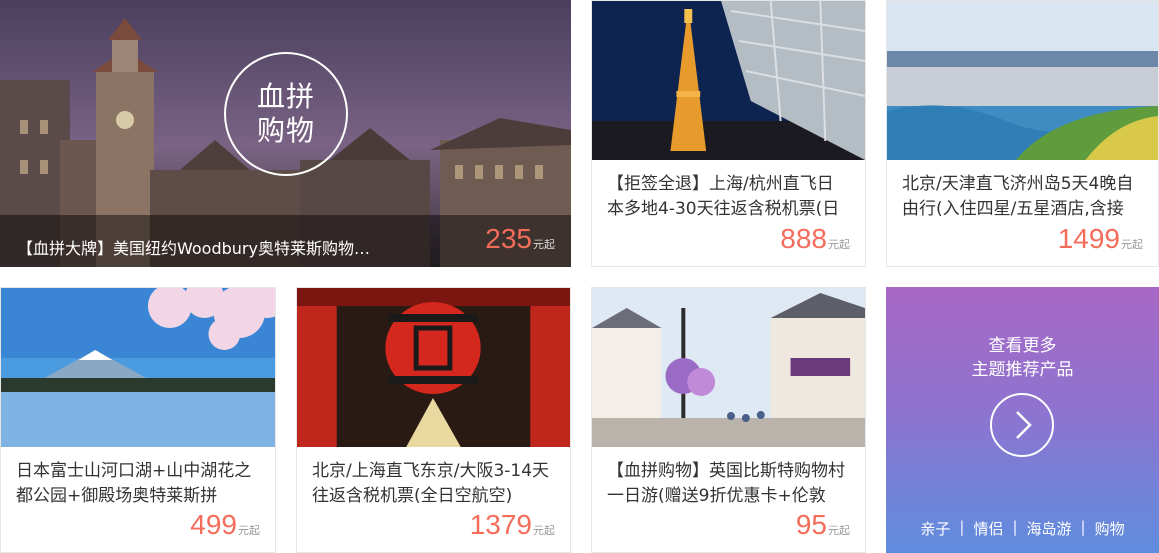 Image resolution: width=1159 pixels, height=553 pixels. I want to click on feature-price: 235元起, so click(520, 239).